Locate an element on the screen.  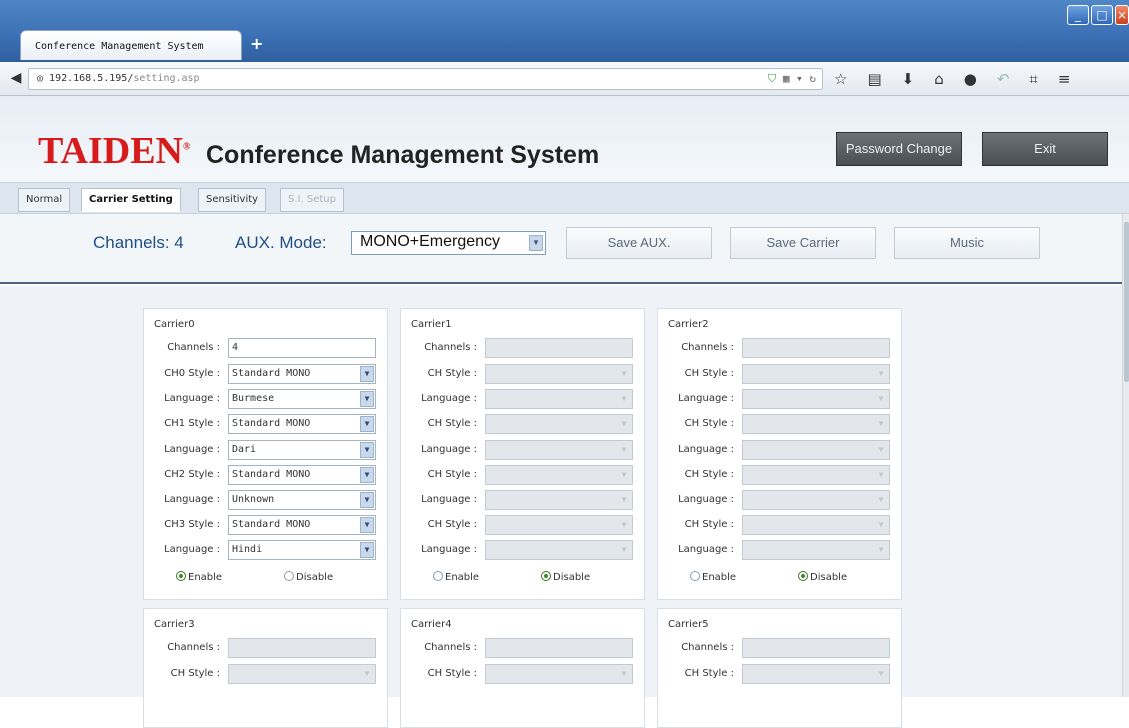
tab-carrier-setting: Carrier Setting is located at coordinates (131, 200).